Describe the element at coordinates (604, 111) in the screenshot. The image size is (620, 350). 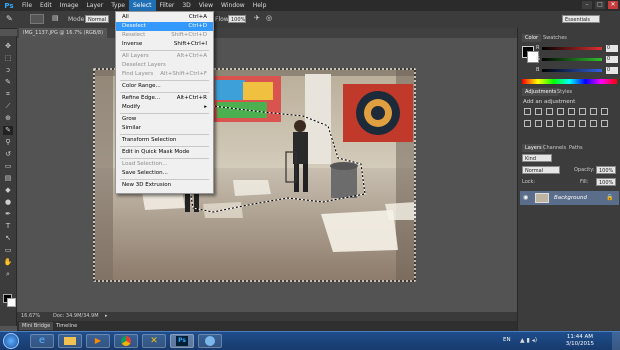
I see `black-white-icon` at that location.